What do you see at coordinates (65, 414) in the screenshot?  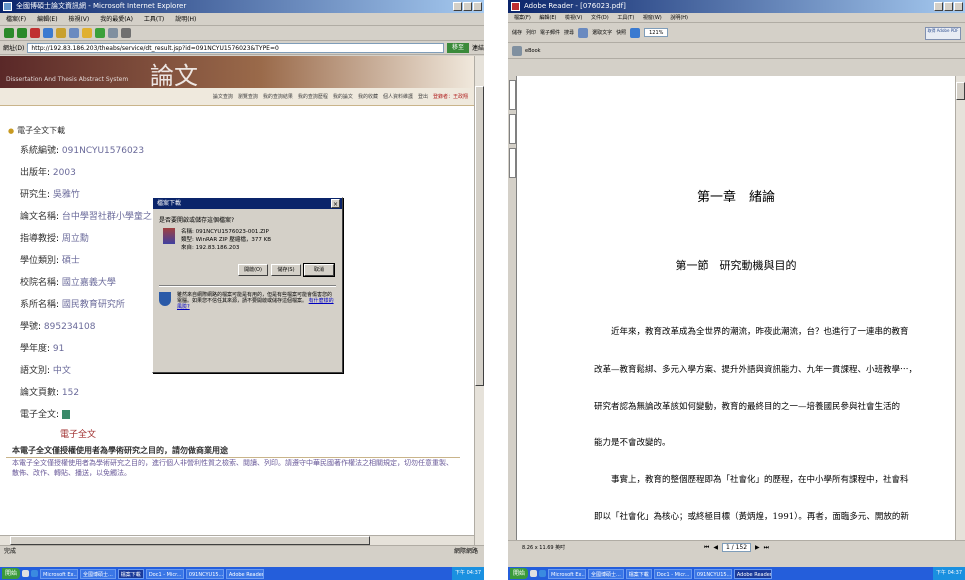 I see `fulltext-file-icon` at bounding box center [65, 414].